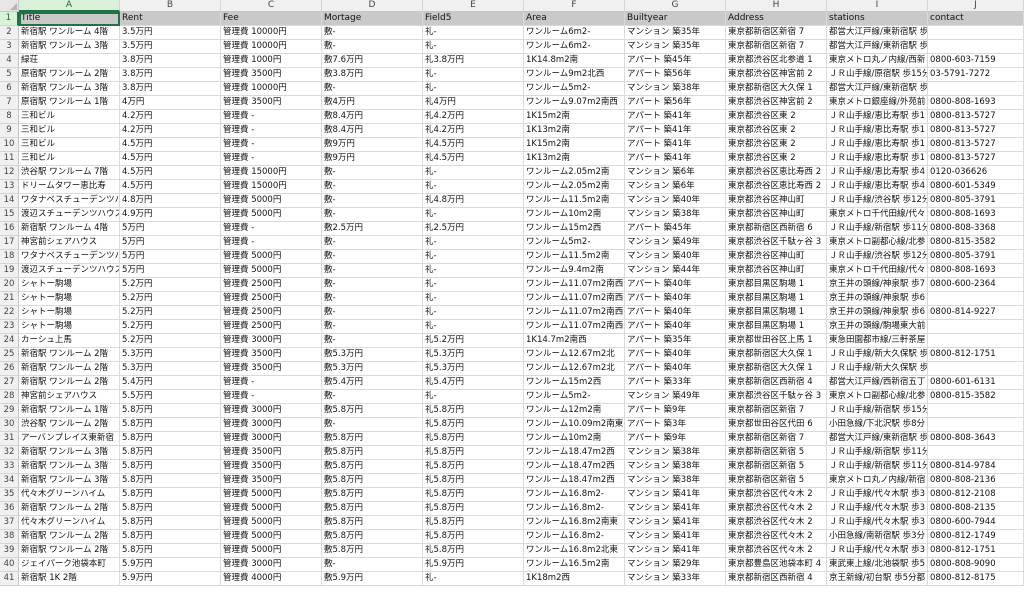 Image resolution: width=1024 pixels, height=605 pixels. Describe the element at coordinates (877, 145) in the screenshot. I see `cell-i10: ＪＲ山手線/恵比寿駅 歩1` at that location.